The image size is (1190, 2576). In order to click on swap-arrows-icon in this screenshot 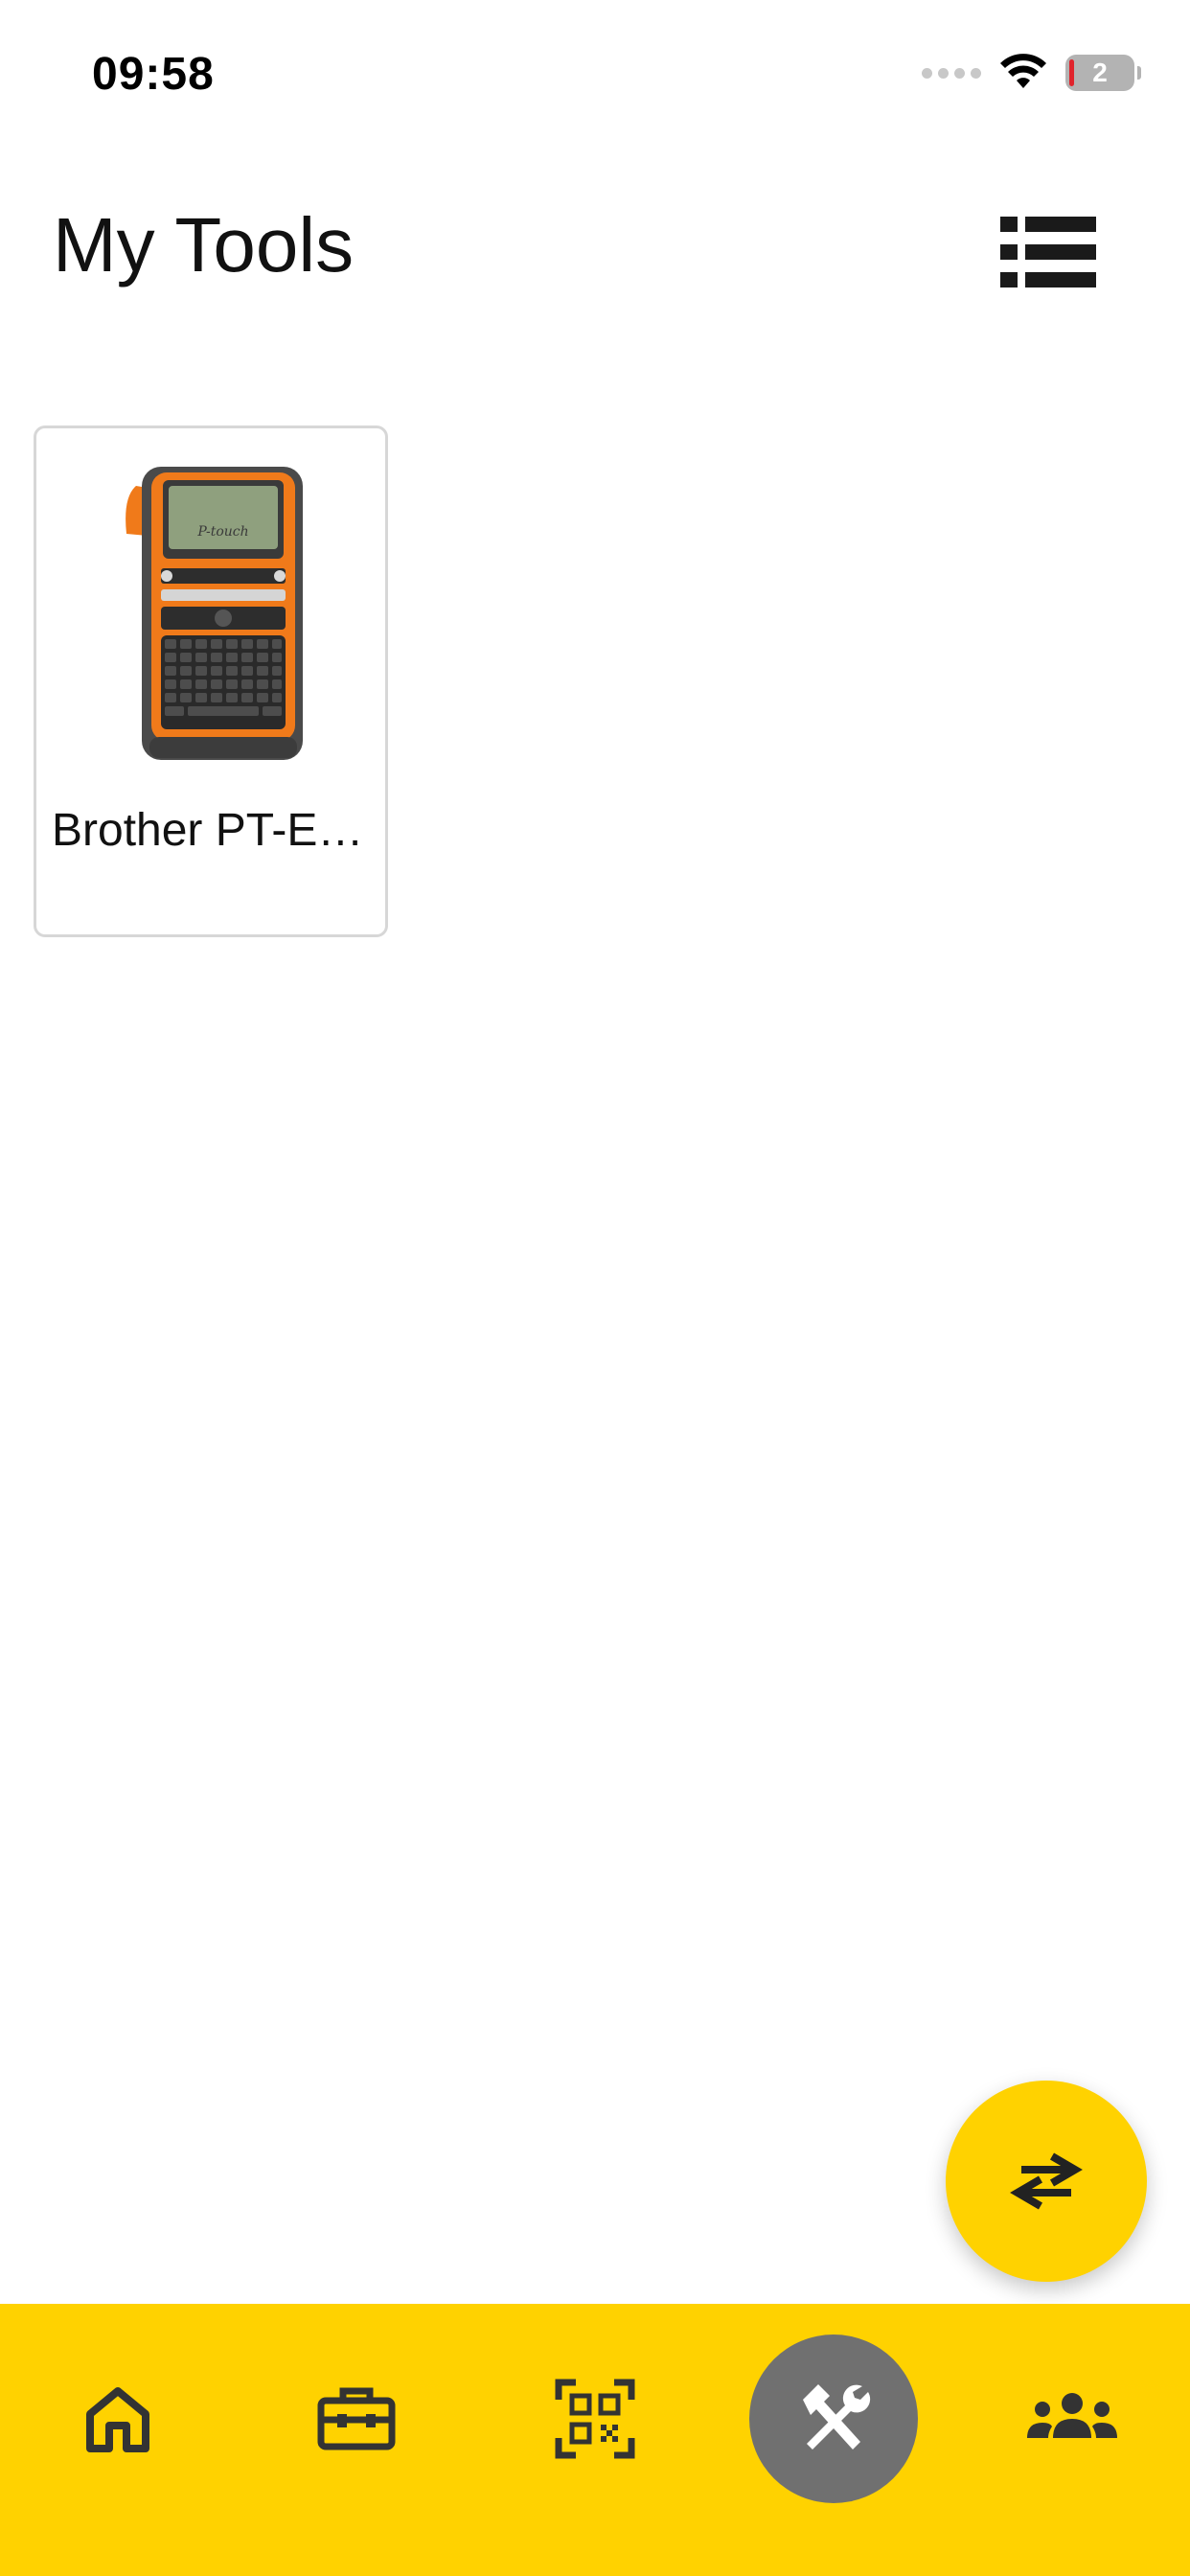, I will do `click(1046, 2181)`.